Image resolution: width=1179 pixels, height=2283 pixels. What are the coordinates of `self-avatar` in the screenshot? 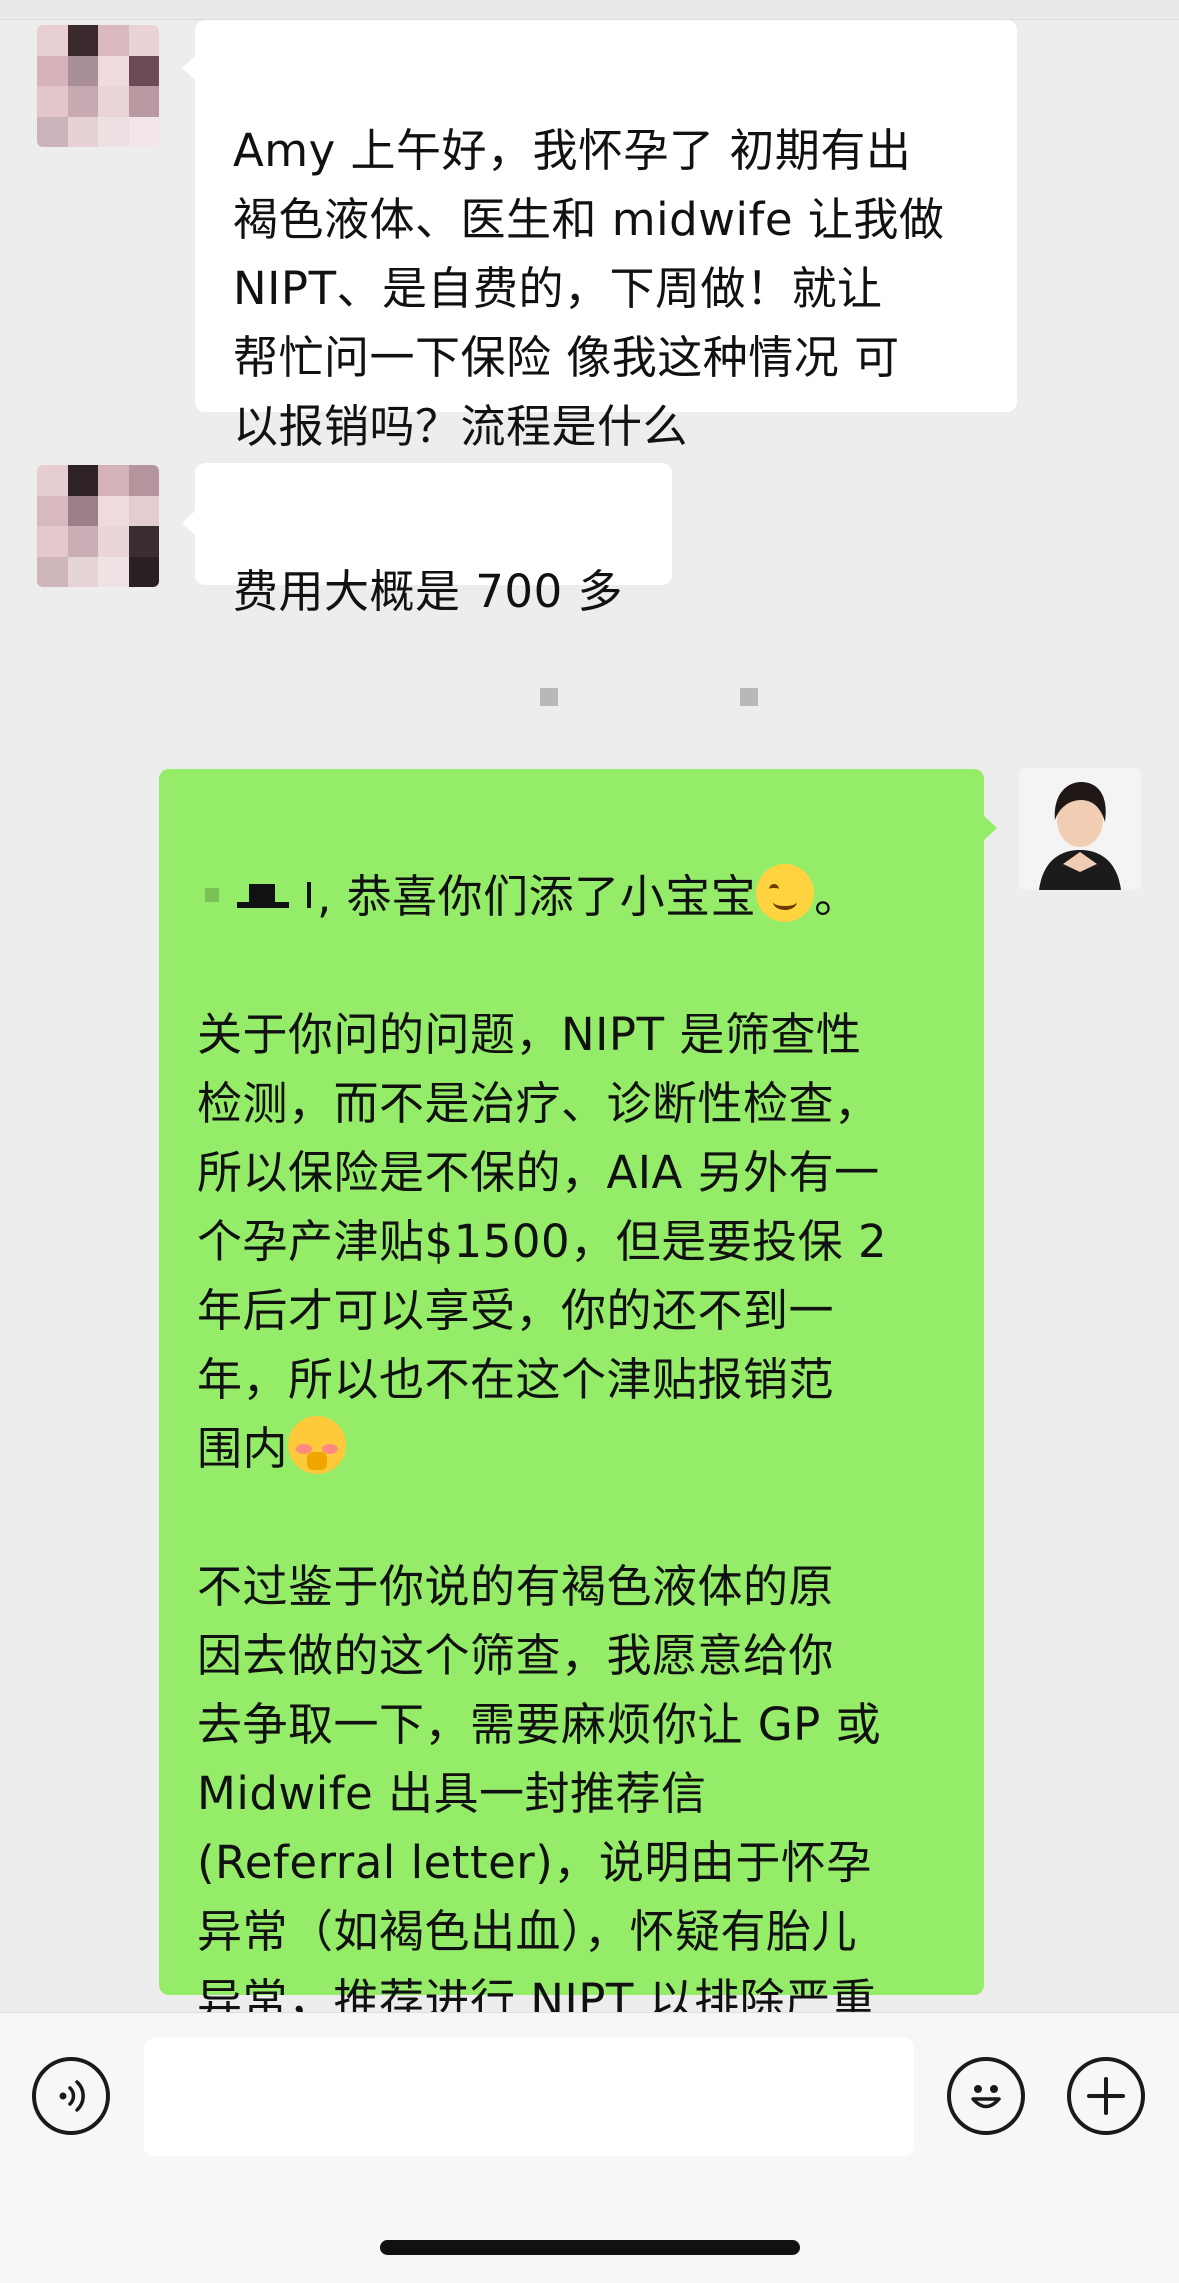 It's located at (1080, 829).